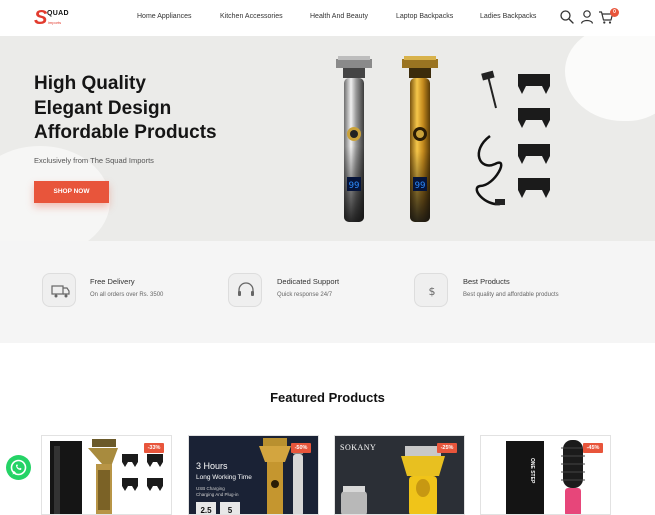  Describe the element at coordinates (230, 510) in the screenshot. I see `spec-value: 5` at that location.